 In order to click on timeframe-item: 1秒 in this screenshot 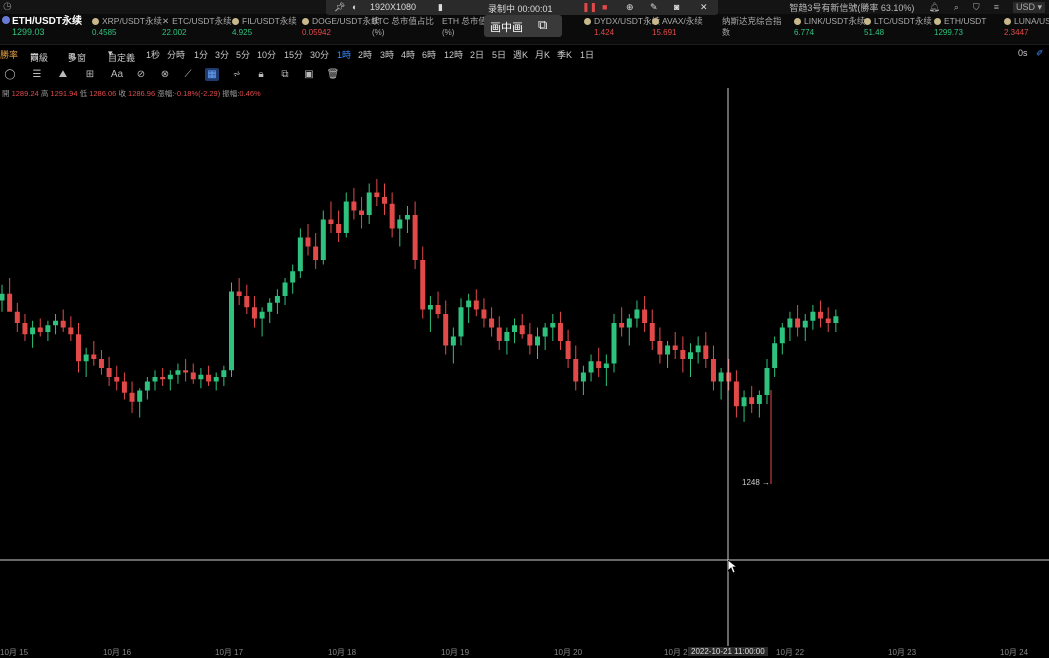, I will do `click(153, 54)`.